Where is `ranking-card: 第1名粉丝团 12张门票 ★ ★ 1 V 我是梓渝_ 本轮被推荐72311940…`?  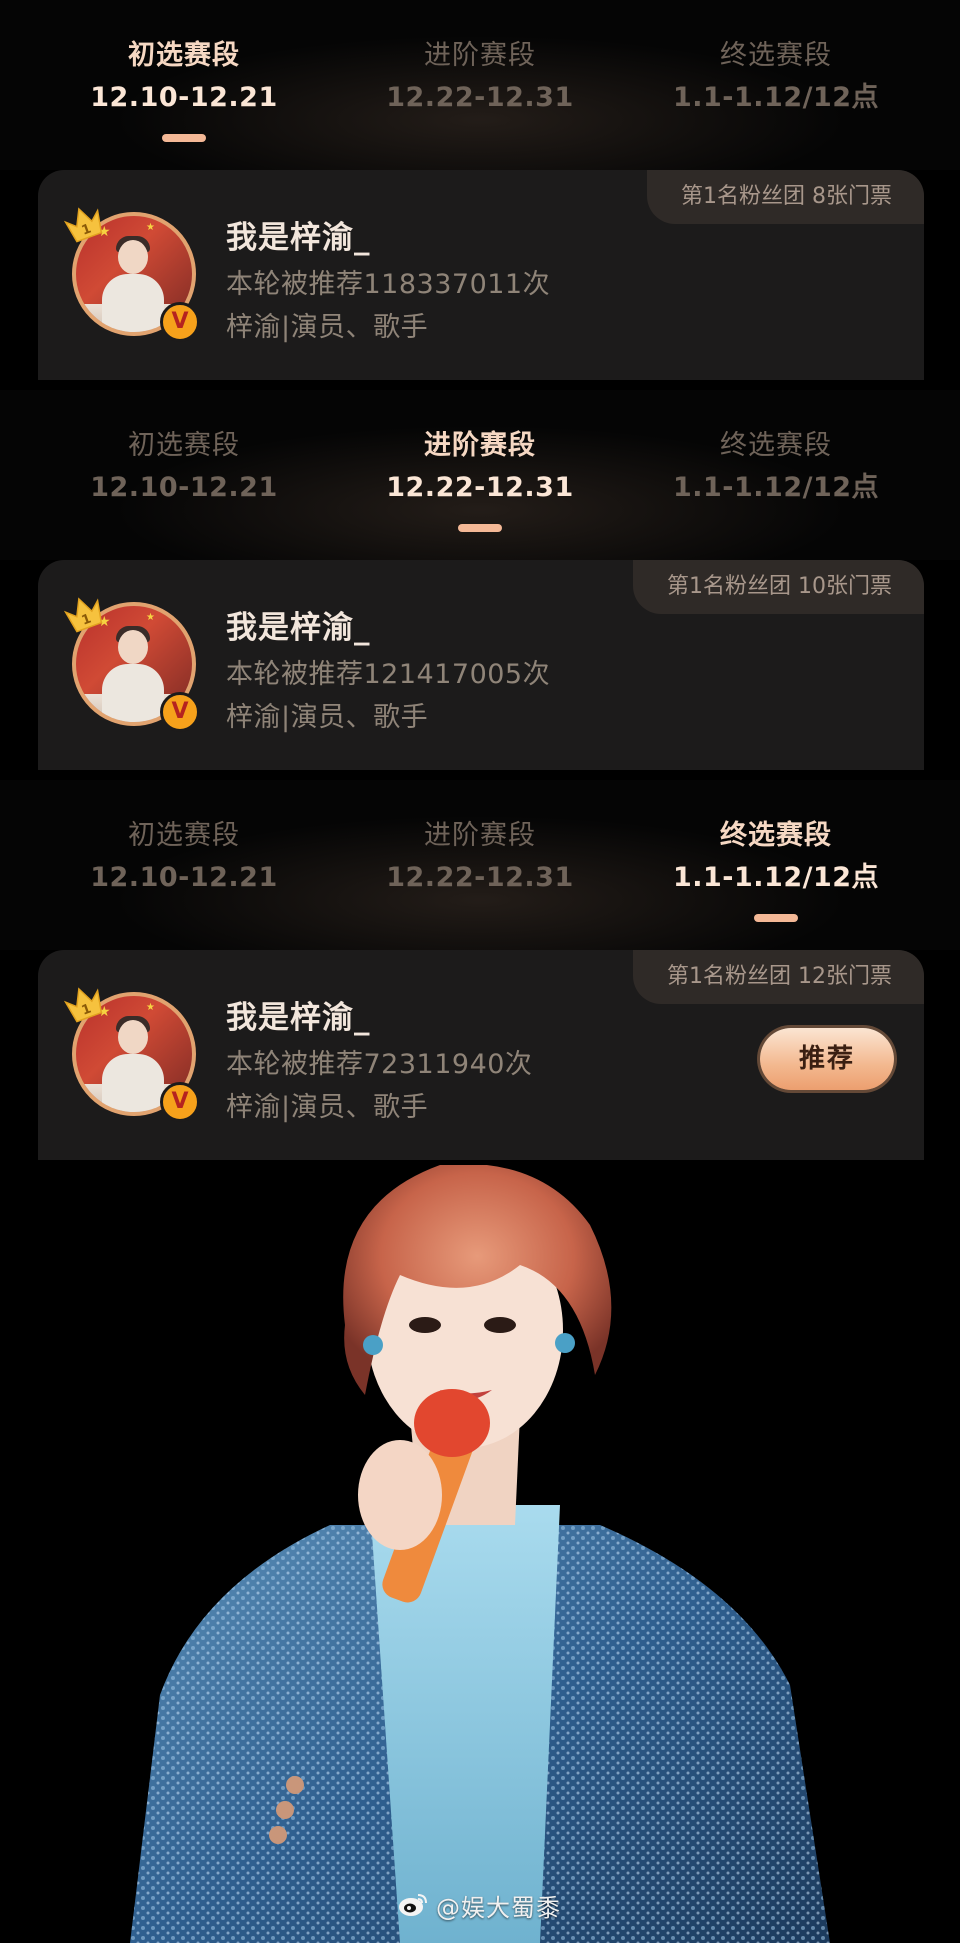 ranking-card: 第1名粉丝团 12张门票 ★ ★ 1 V 我是梓渝_ 本轮被推荐72311940… is located at coordinates (481, 1055).